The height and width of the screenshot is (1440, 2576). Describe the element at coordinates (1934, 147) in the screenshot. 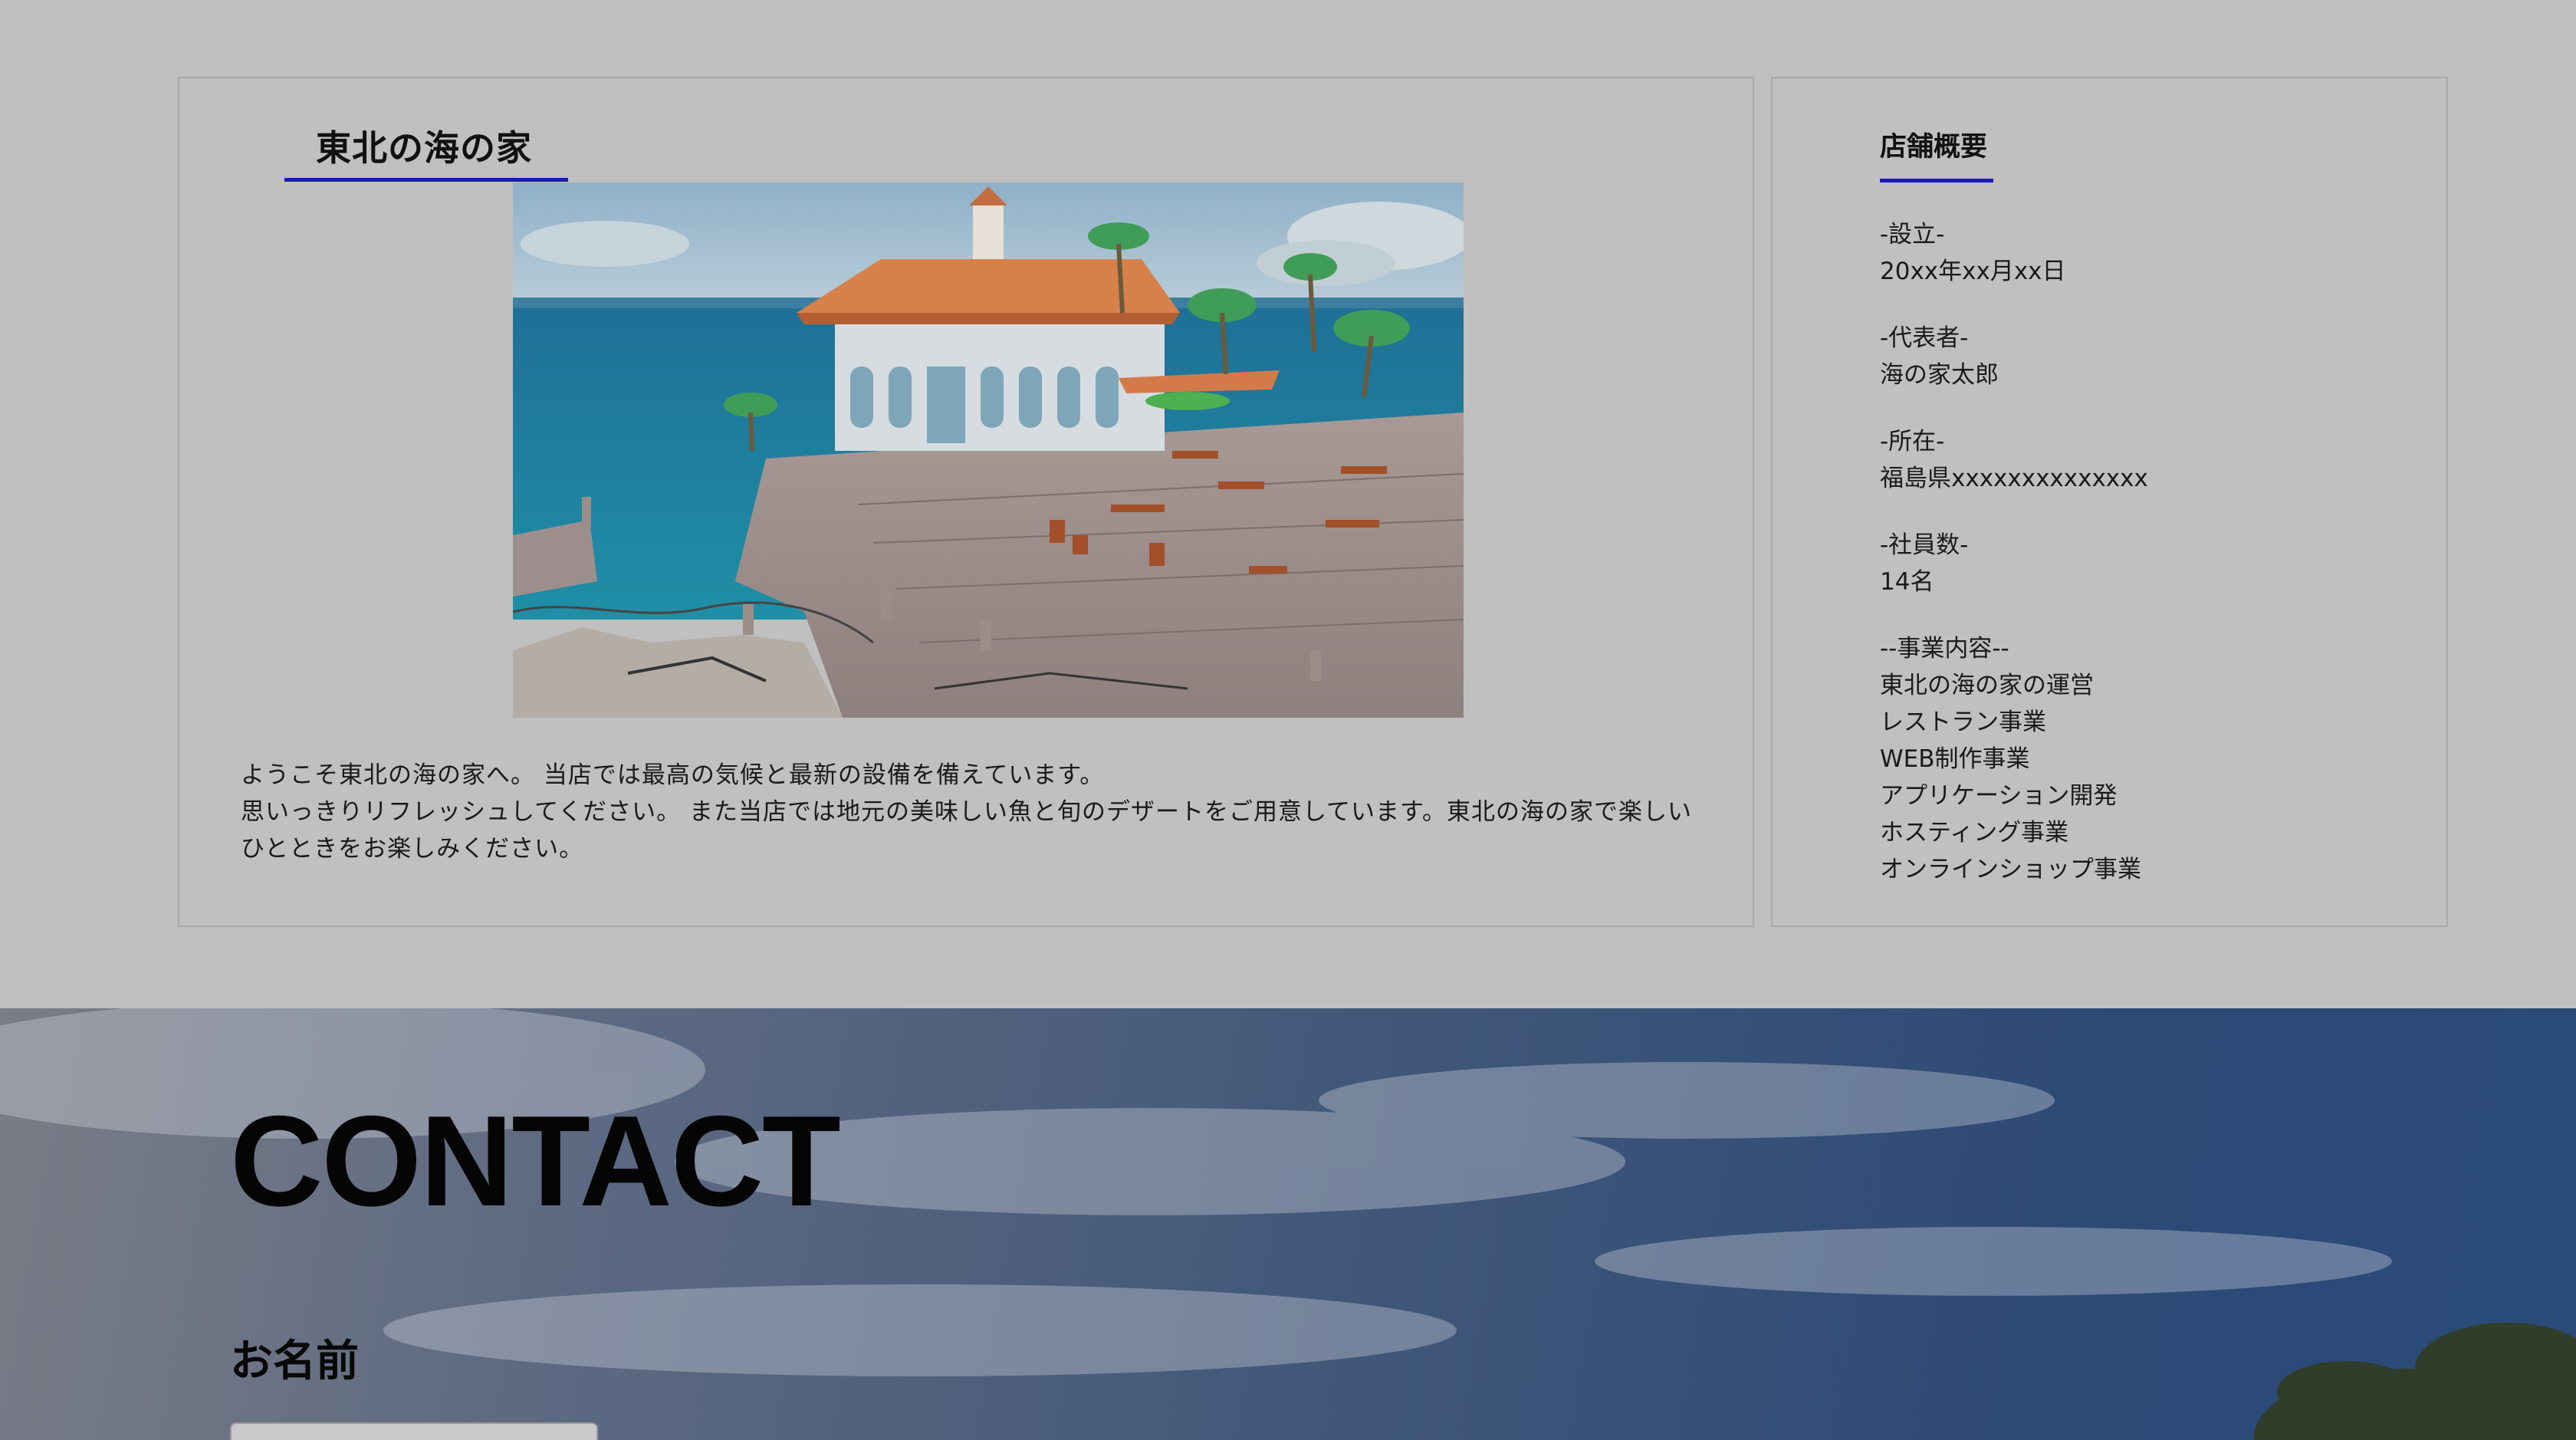

I see `store-overview-title: 店舗概要` at that location.